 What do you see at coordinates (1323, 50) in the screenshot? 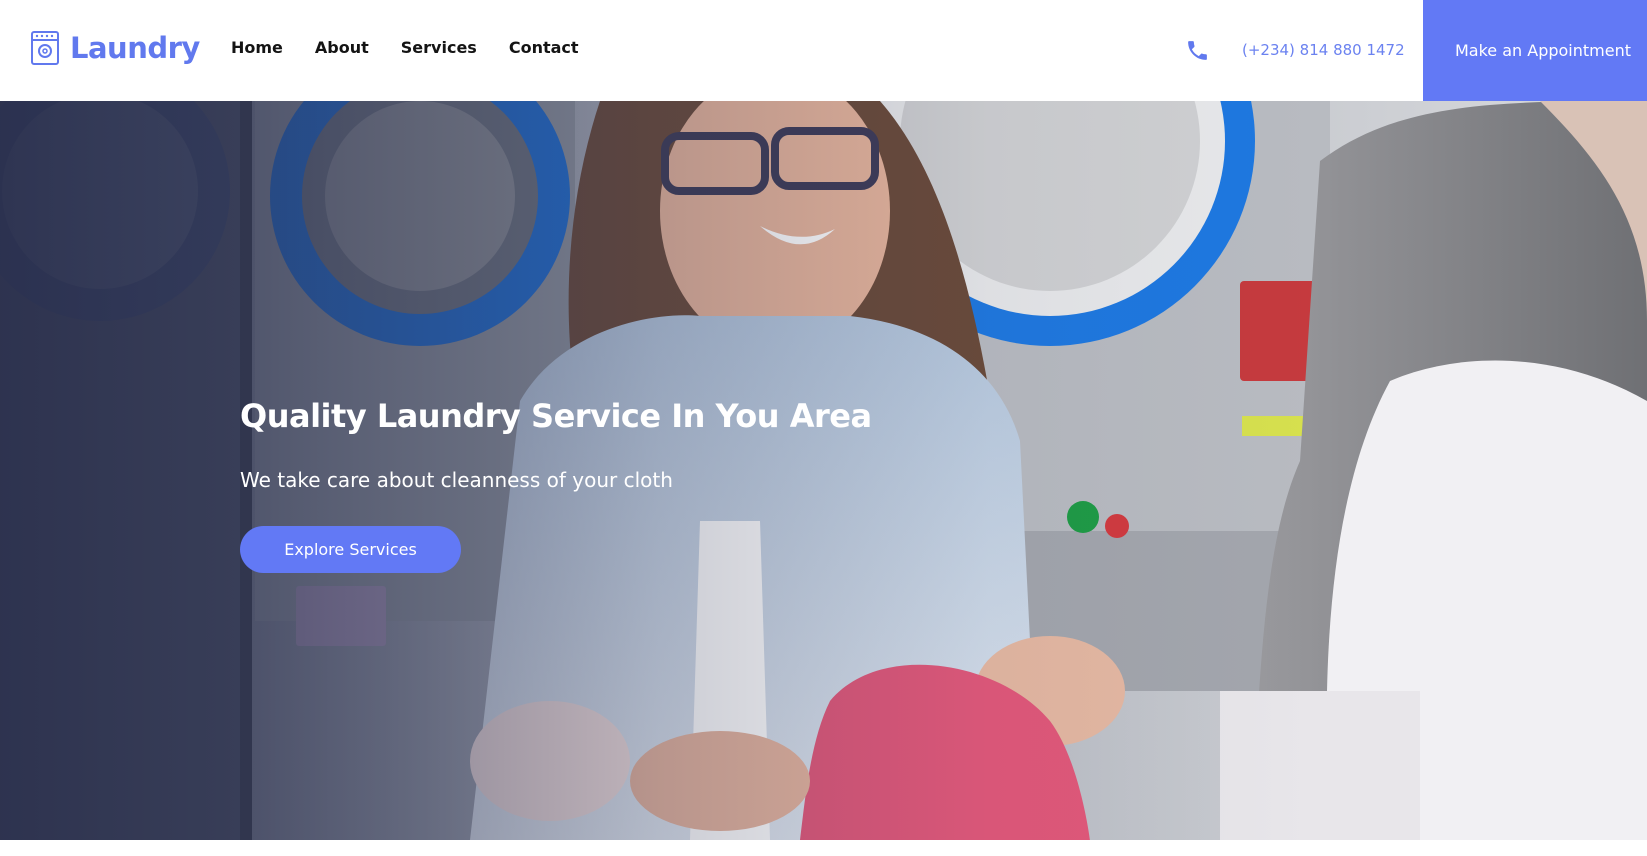
I see `phone-number: (+234) 814 880 1472` at bounding box center [1323, 50].